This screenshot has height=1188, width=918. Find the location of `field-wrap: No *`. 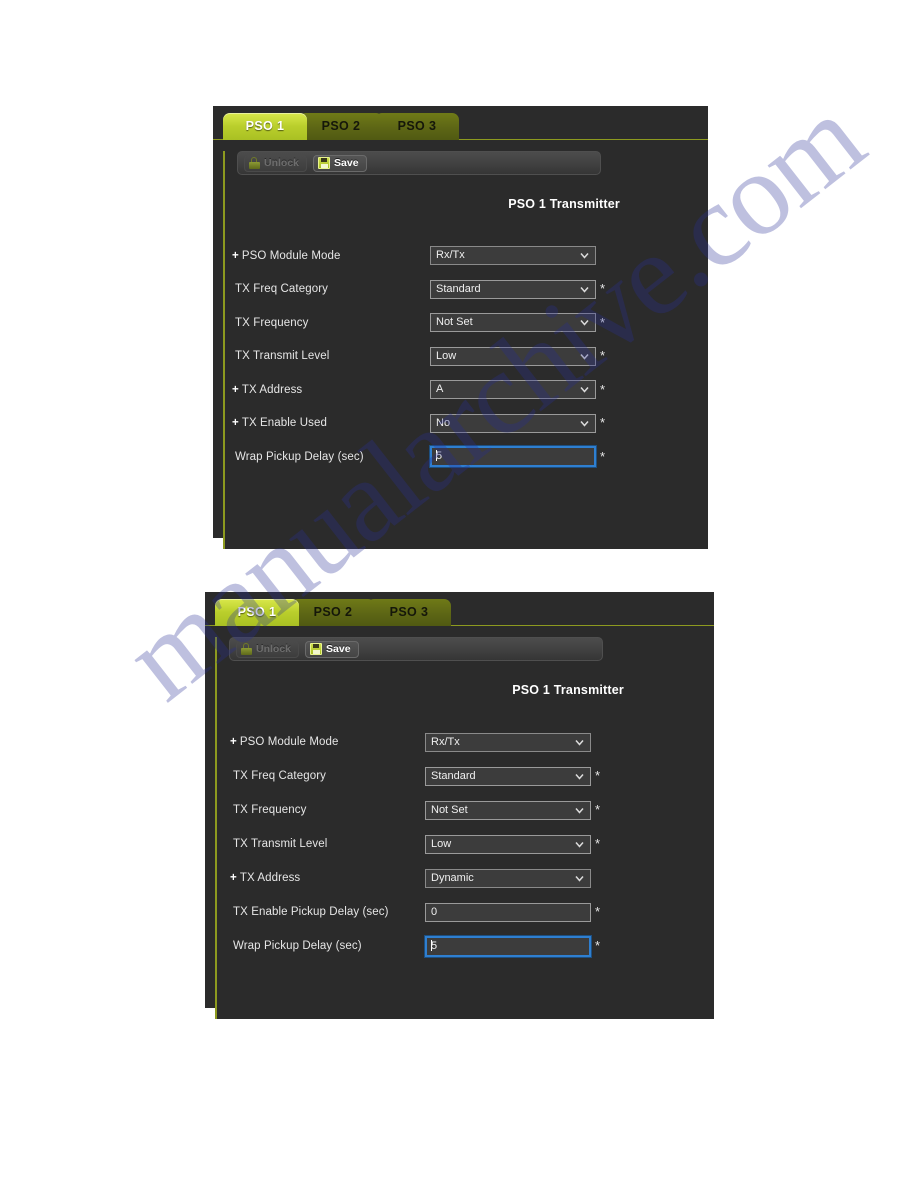

field-wrap: No * is located at coordinates (519, 423).